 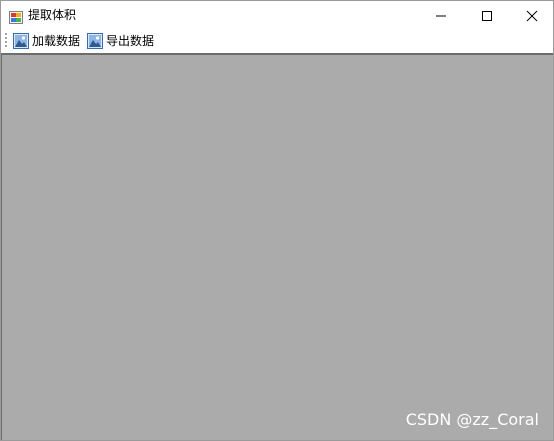 What do you see at coordinates (6, 41) in the screenshot?
I see `toolbar-grip-icon` at bounding box center [6, 41].